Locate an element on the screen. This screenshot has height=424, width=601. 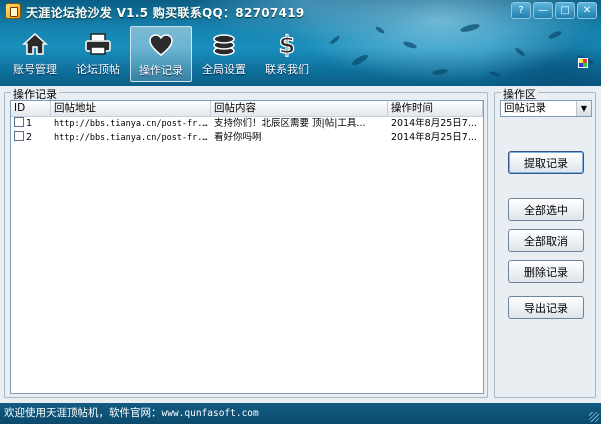
printer-icon is located at coordinates (98, 44).